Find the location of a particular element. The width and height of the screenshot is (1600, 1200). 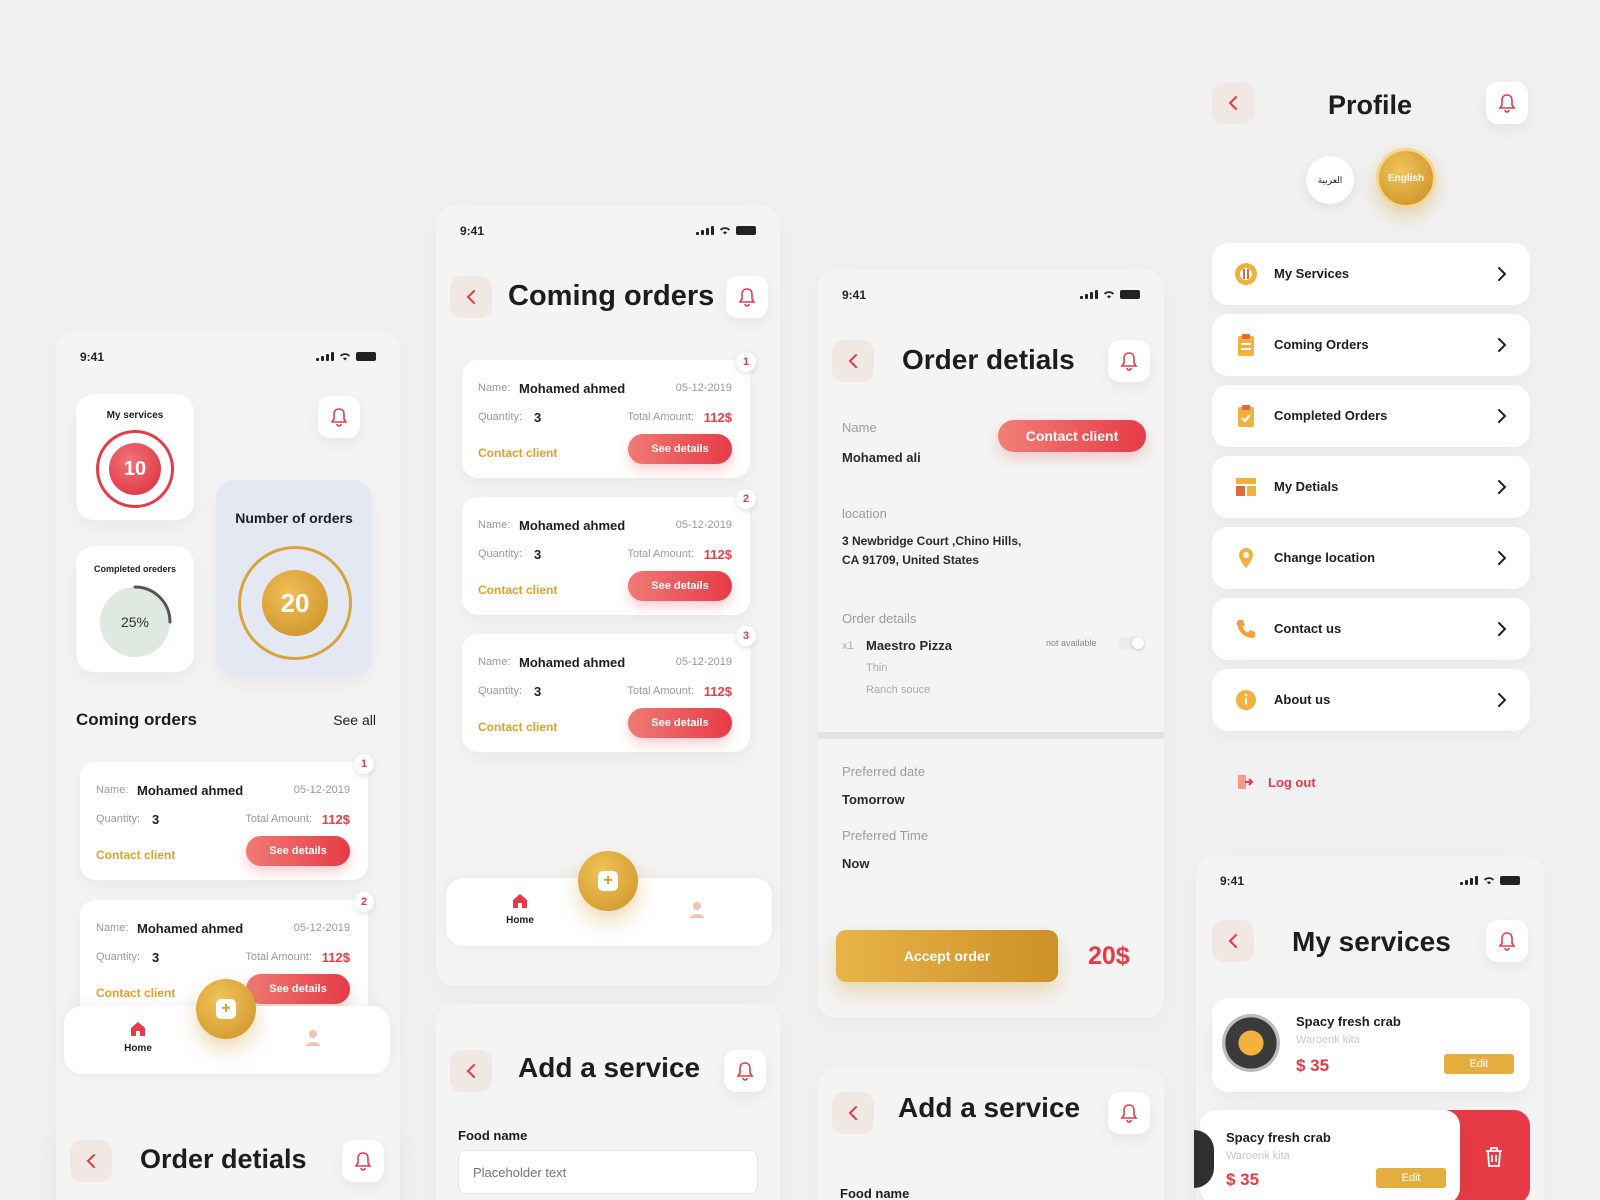

customer-name: Mohamed ahmed is located at coordinates (190, 790).